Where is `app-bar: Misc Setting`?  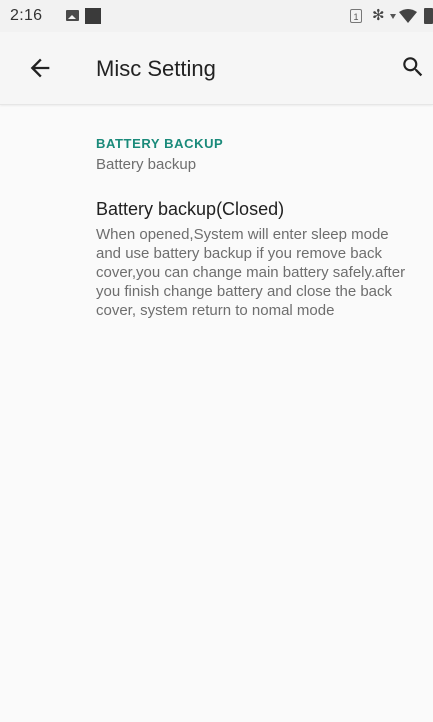
app-bar: Misc Setting is located at coordinates (216, 68).